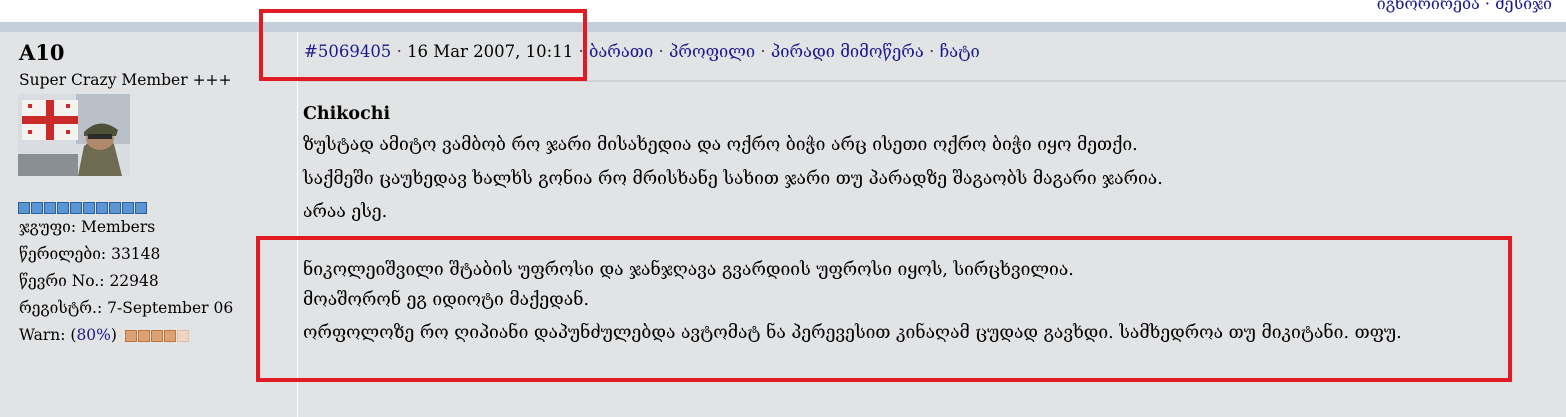 The width and height of the screenshot is (1566, 417). What do you see at coordinates (136, 254) in the screenshot?
I see `posts-value: 33148` at bounding box center [136, 254].